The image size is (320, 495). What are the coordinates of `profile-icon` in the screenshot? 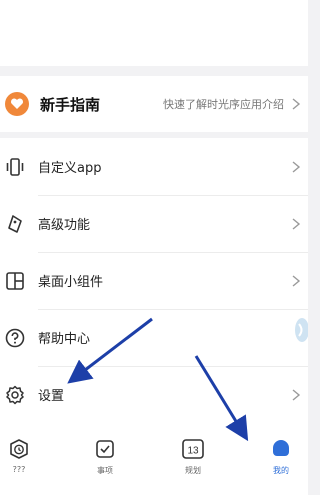 It's located at (281, 448).